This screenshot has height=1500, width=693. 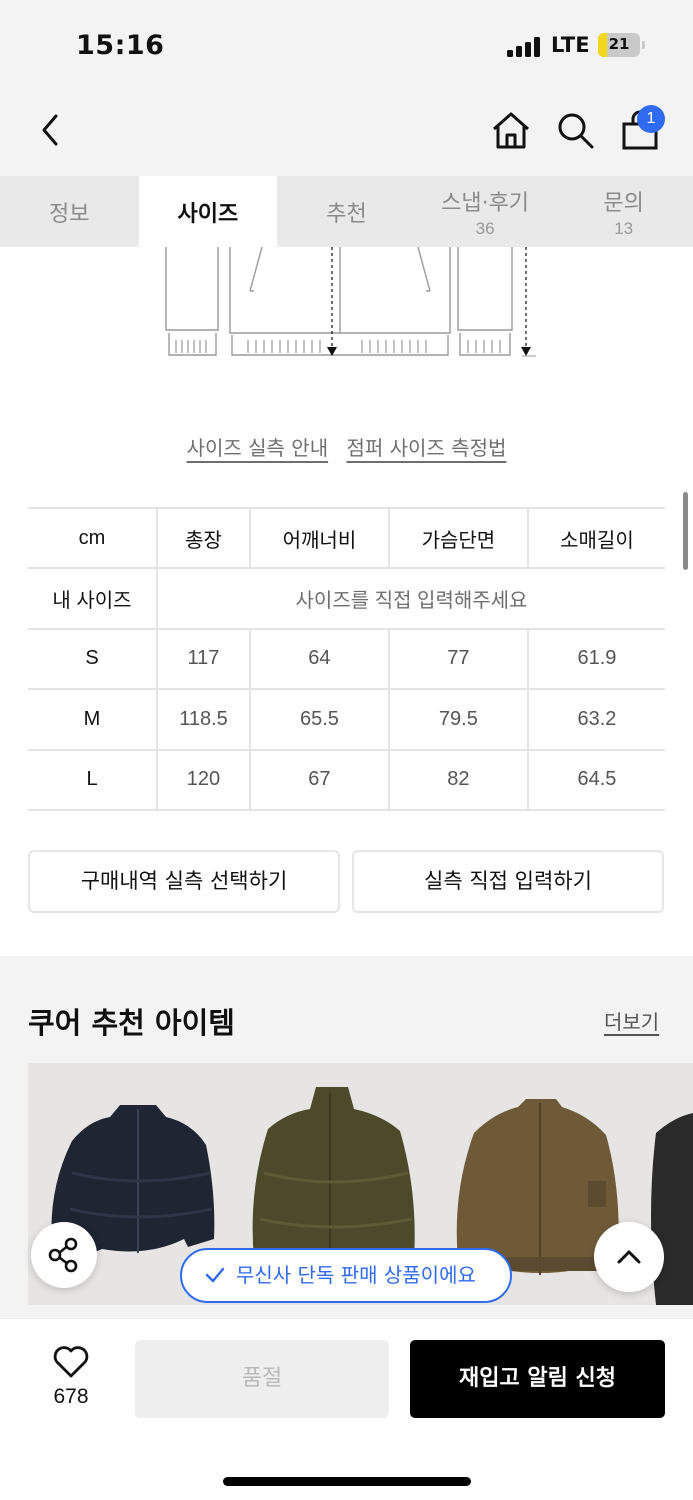 What do you see at coordinates (262, 1379) in the screenshot?
I see `soldout-button: 품절` at bounding box center [262, 1379].